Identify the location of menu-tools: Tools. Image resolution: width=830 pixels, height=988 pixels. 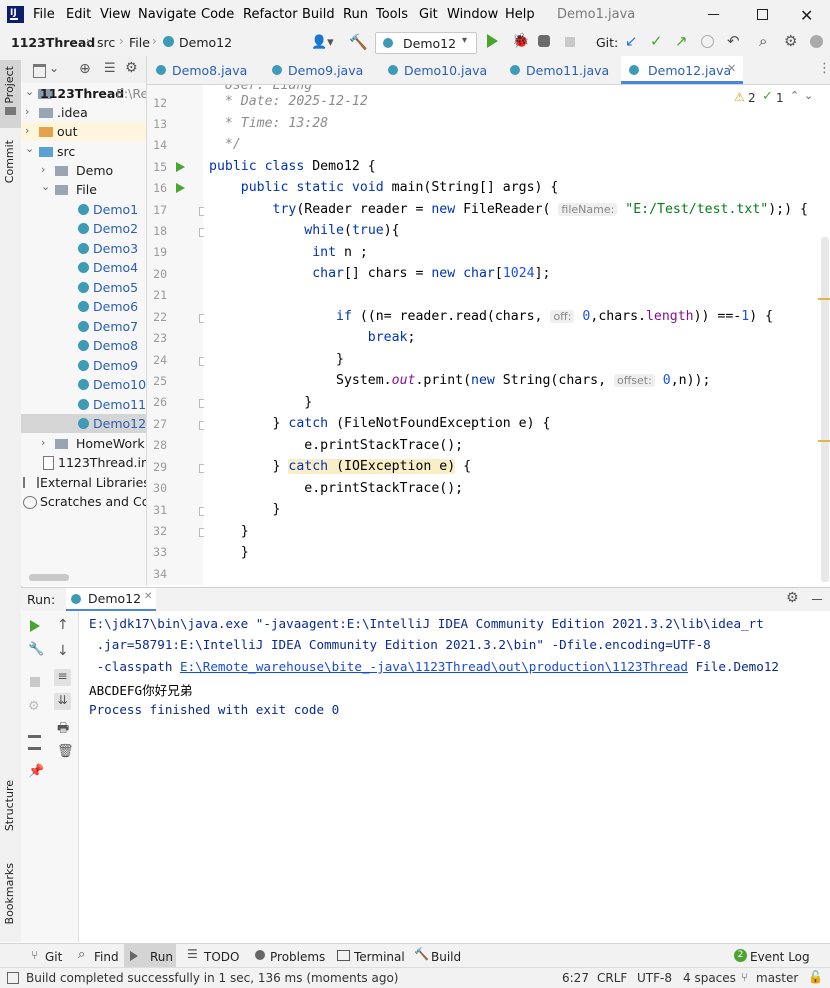
(392, 14).